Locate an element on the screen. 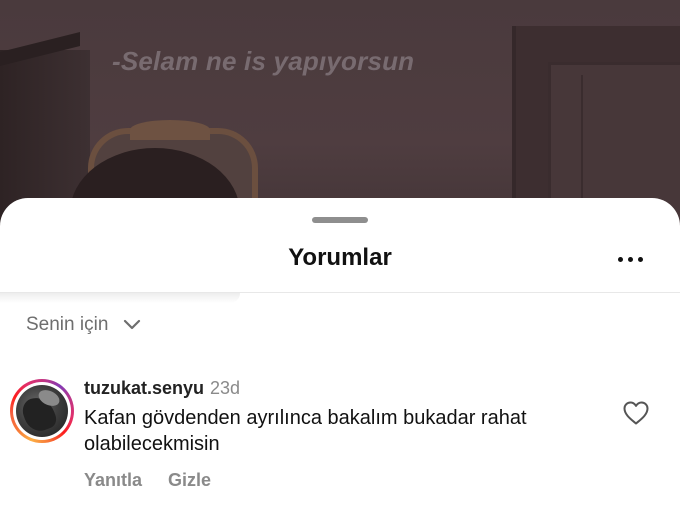  comment-meta: tuzukat.senyu 23d is located at coordinates (162, 388).